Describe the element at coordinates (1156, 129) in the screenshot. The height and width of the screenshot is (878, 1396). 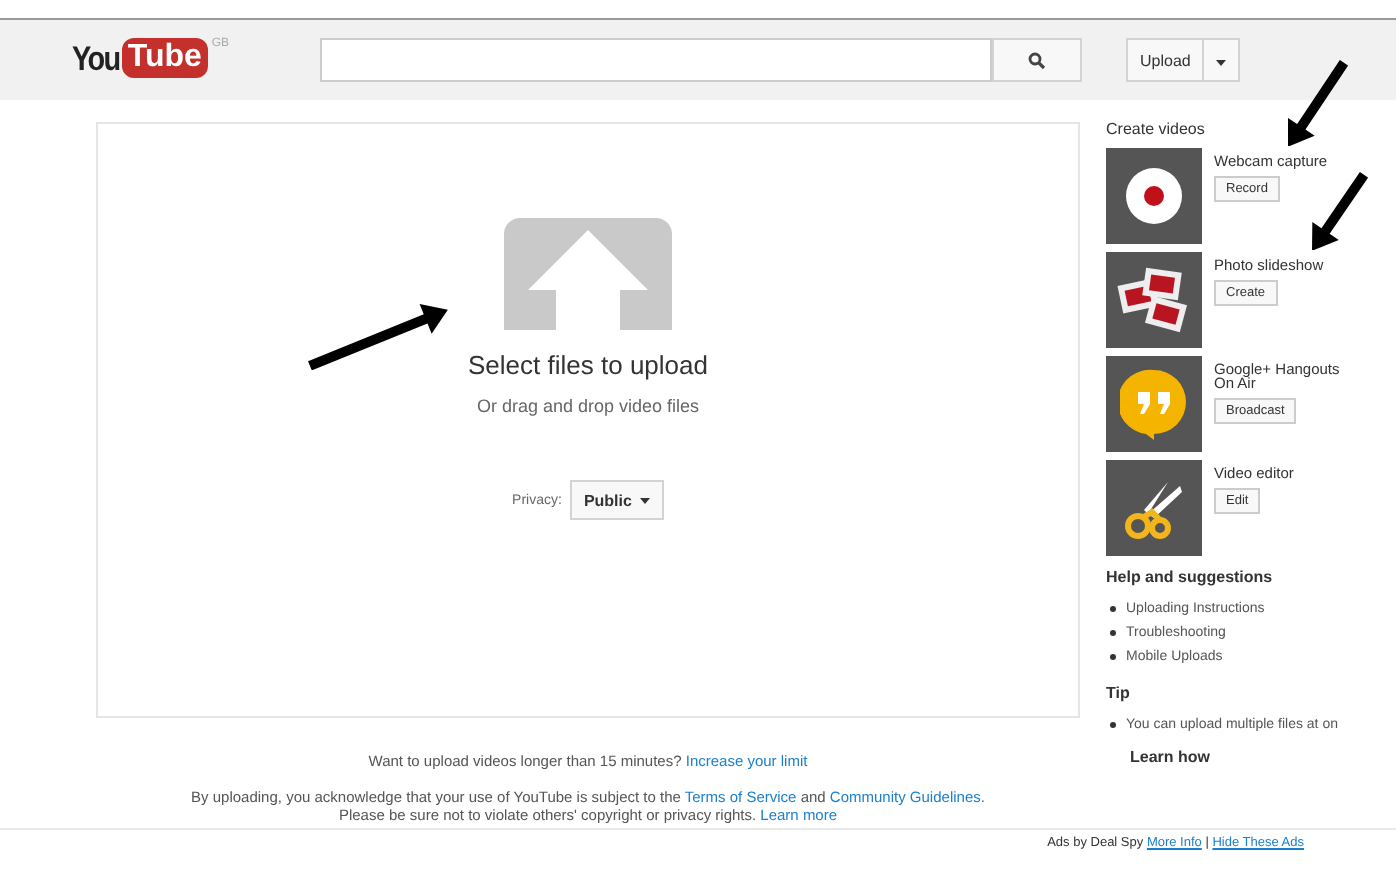
I see `section-title: Create videos` at that location.